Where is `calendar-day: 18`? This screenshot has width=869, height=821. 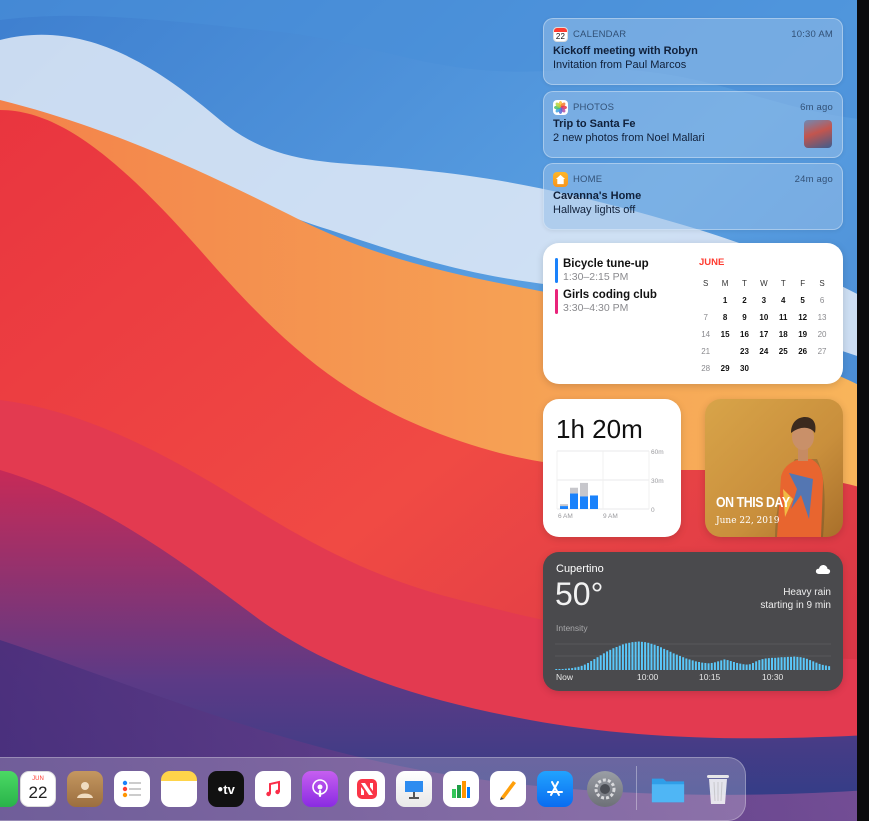 calendar-day: 18 is located at coordinates (783, 334).